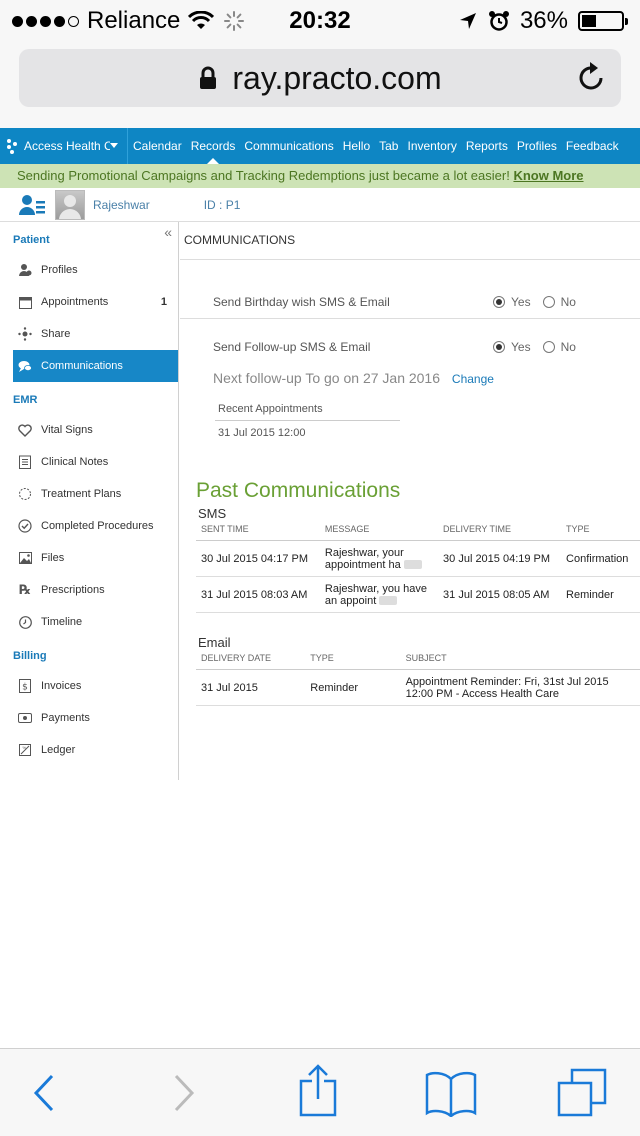  I want to click on patient-list-icon, so click(32, 205).